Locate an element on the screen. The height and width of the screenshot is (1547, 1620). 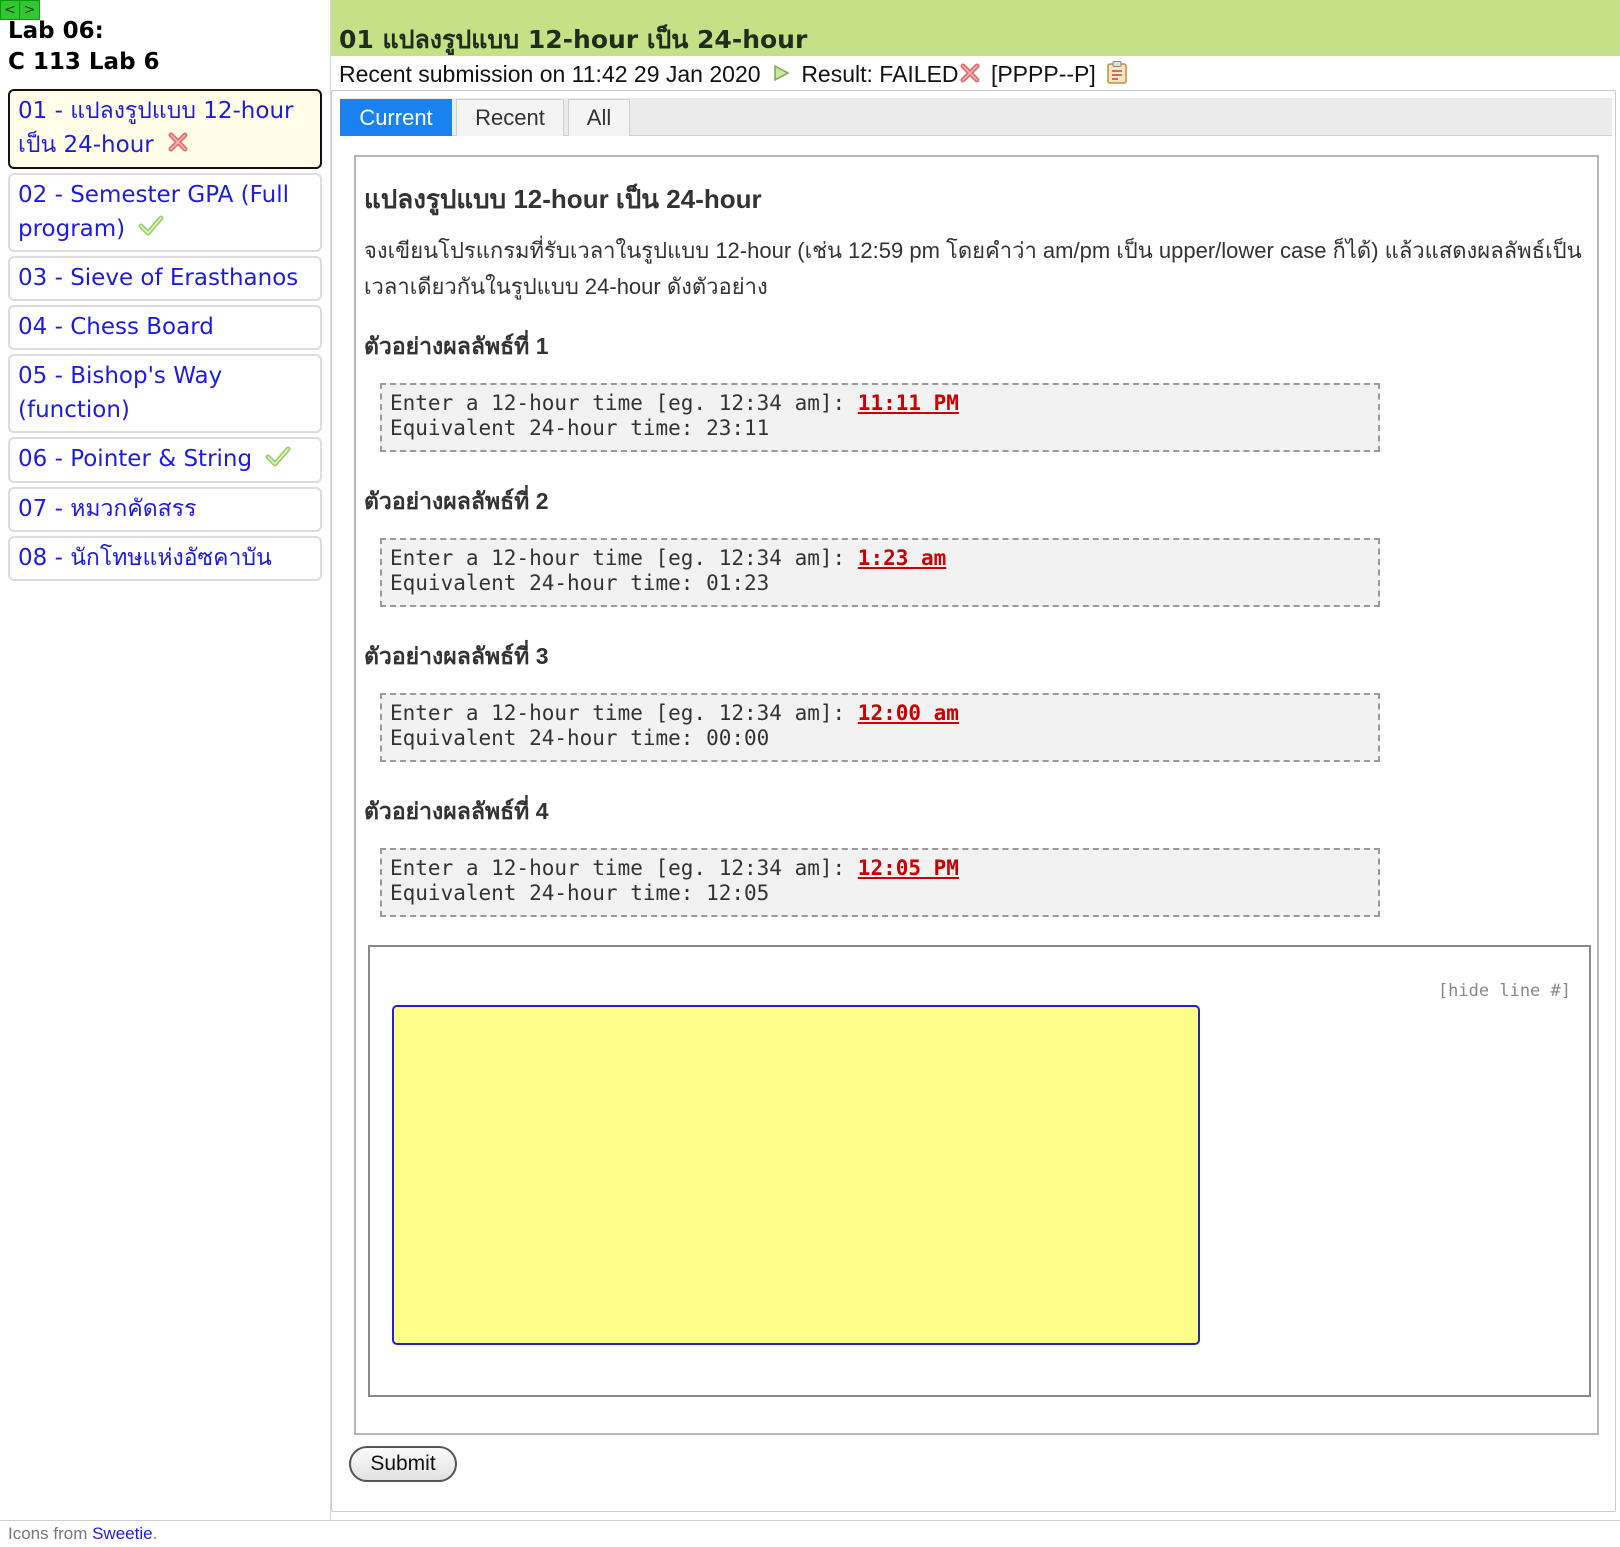
sidebar-item-label: 02 - Semester GPA (Full is located at coordinates (153, 194).